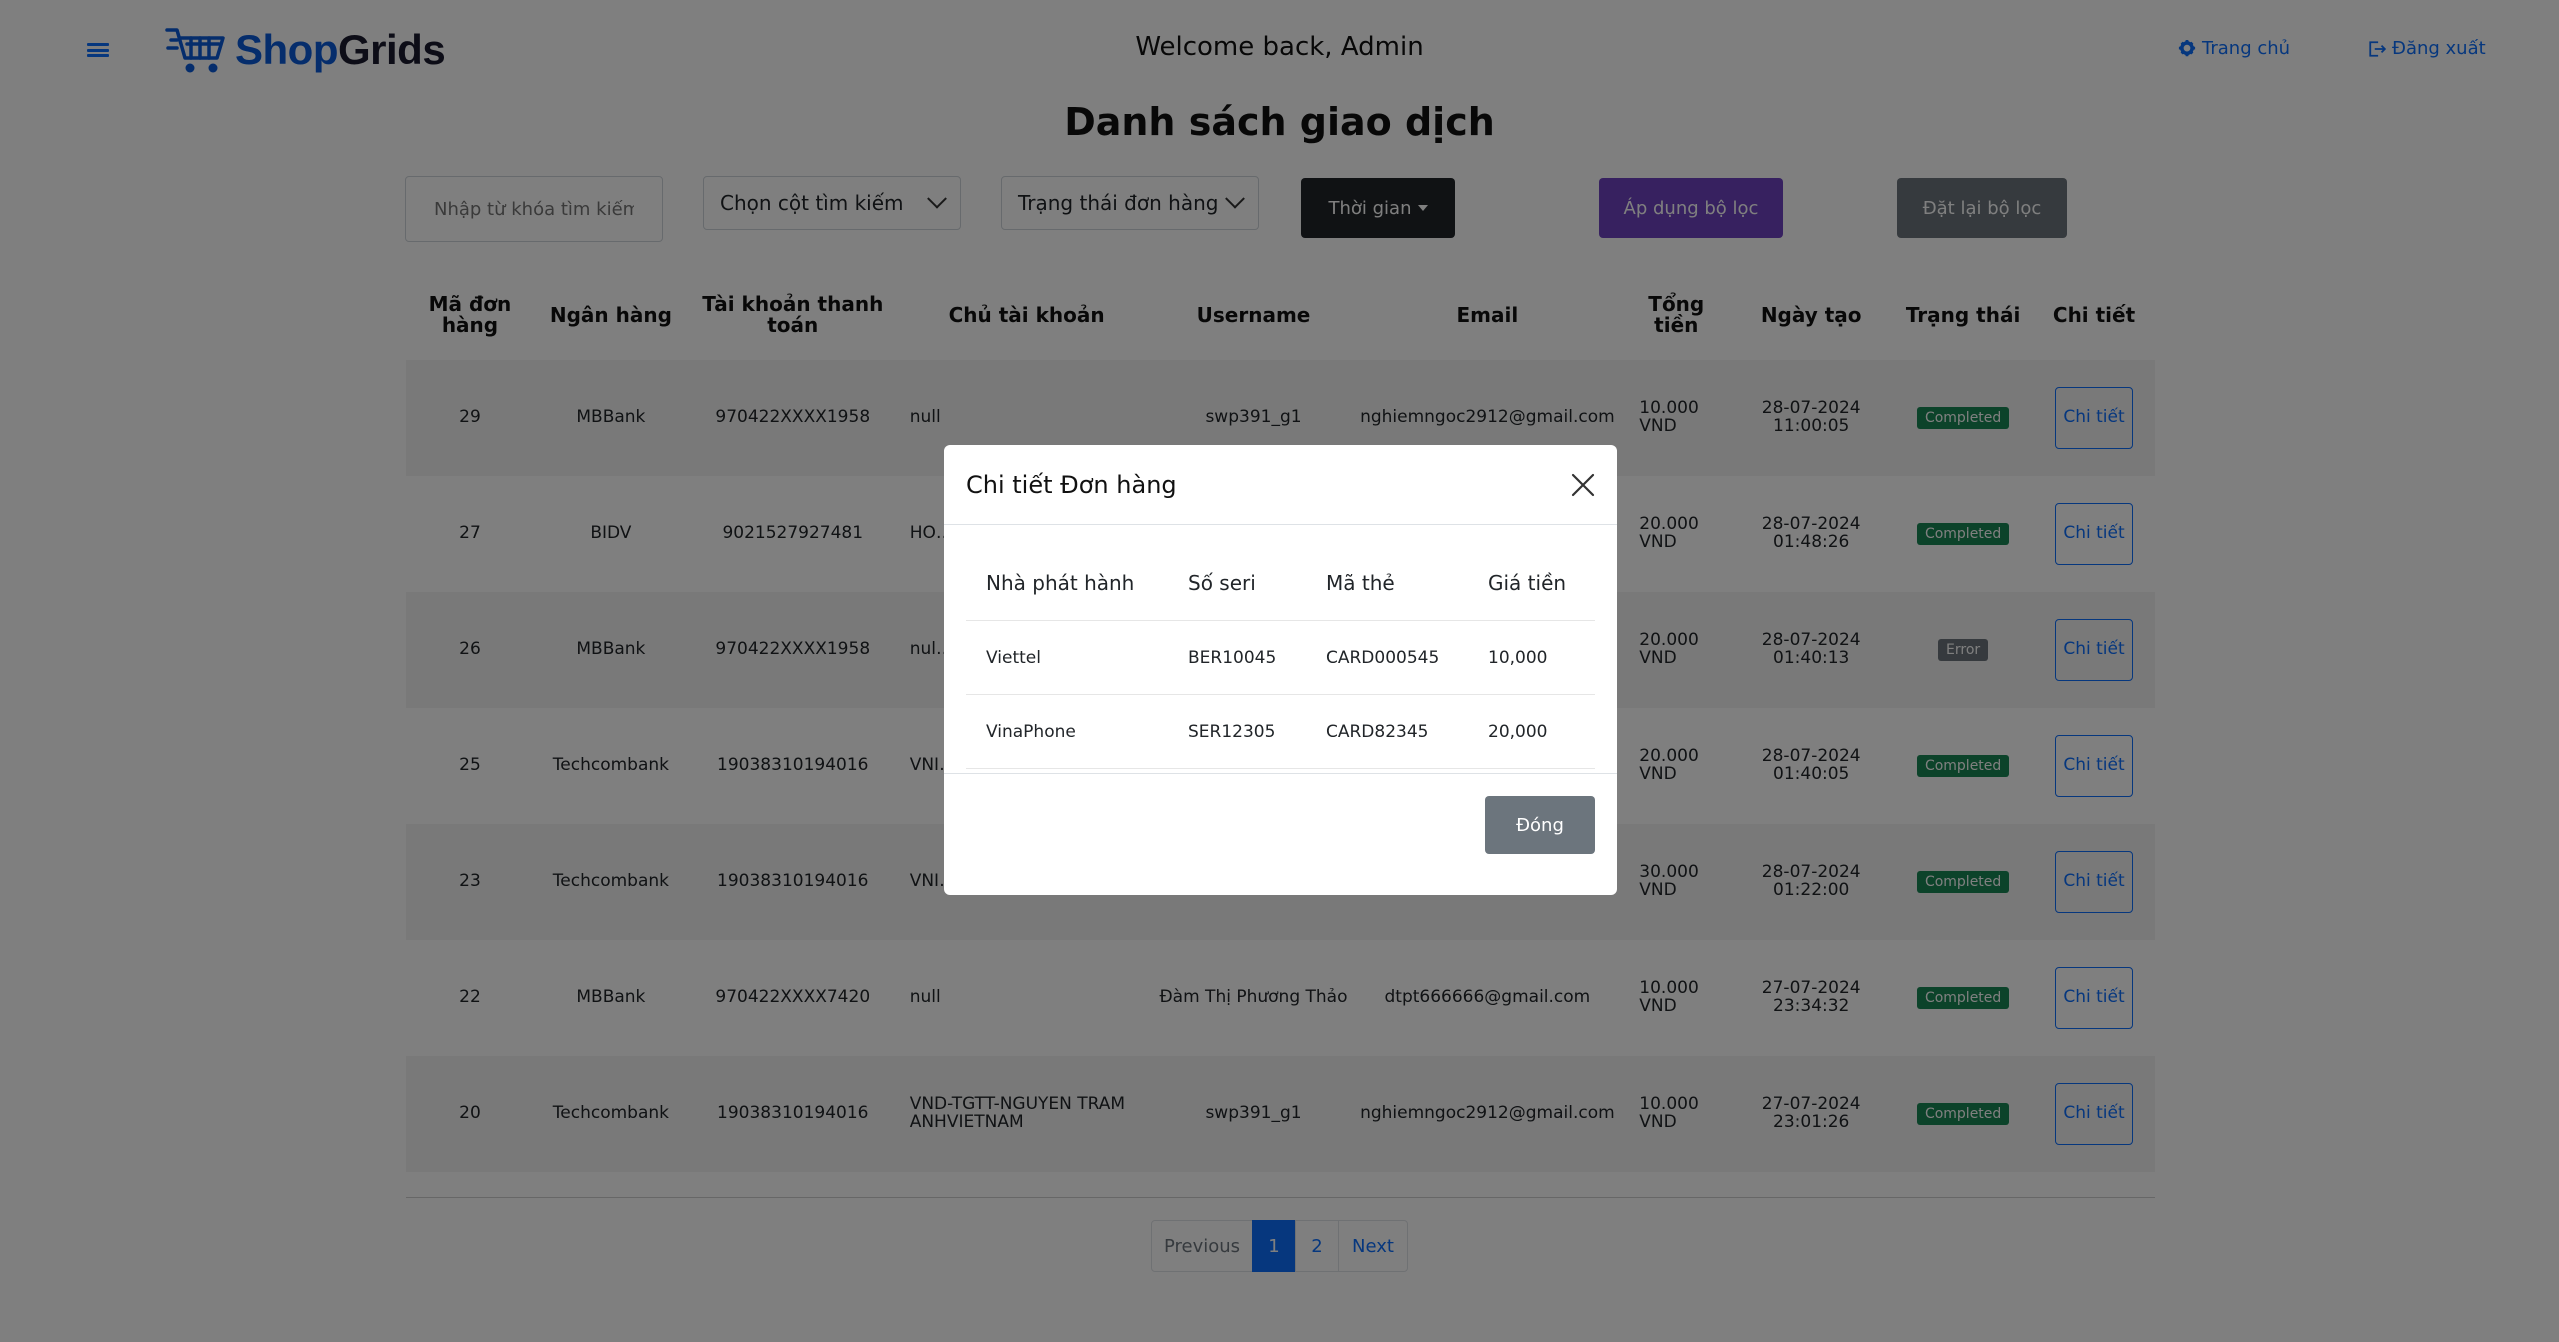  What do you see at coordinates (1232, 731) in the screenshot?
I see `card-serial: SER12305` at bounding box center [1232, 731].